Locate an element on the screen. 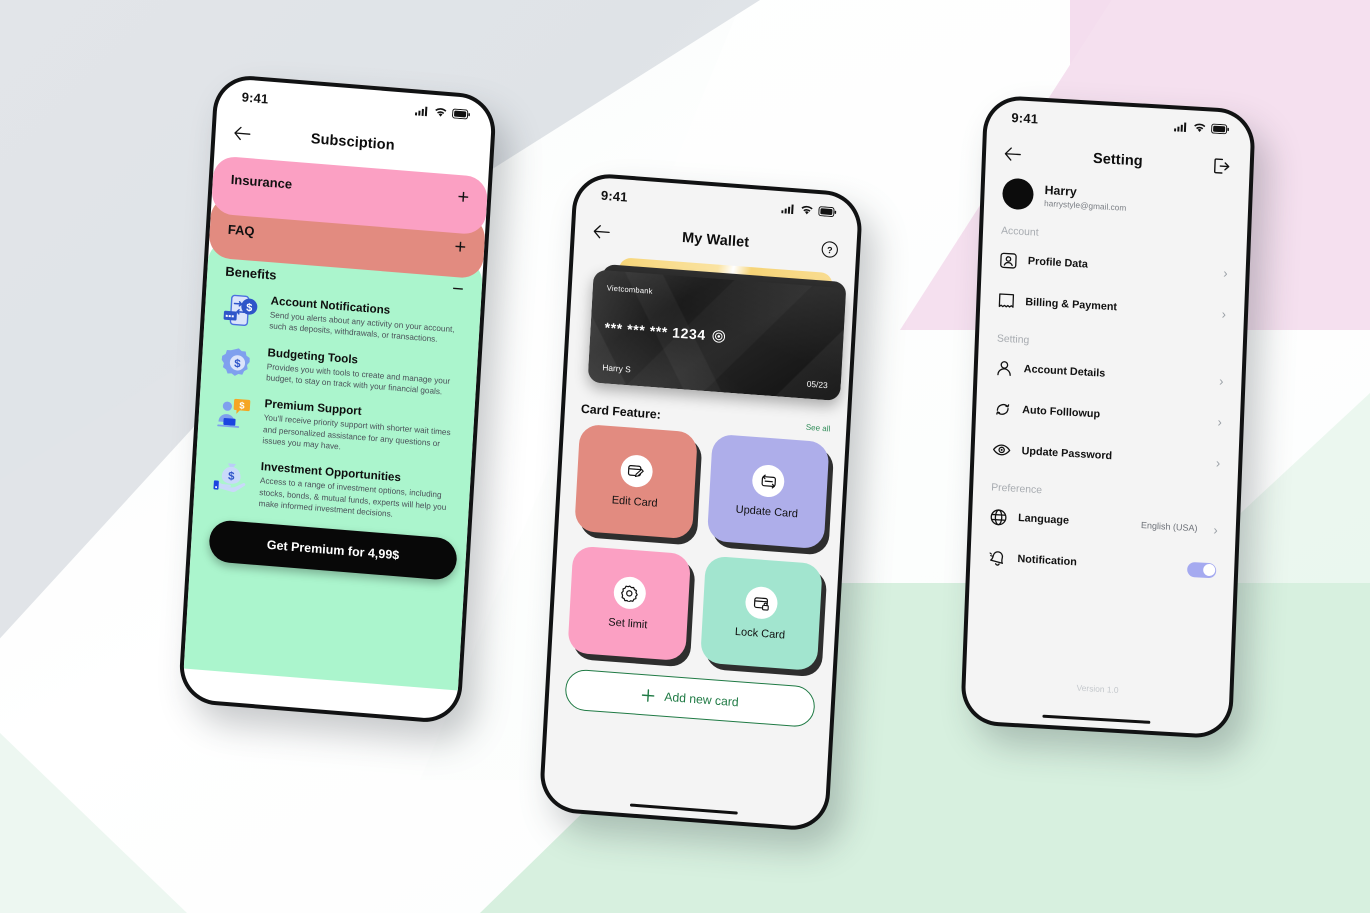  see-all-link: See all is located at coordinates (818, 428).